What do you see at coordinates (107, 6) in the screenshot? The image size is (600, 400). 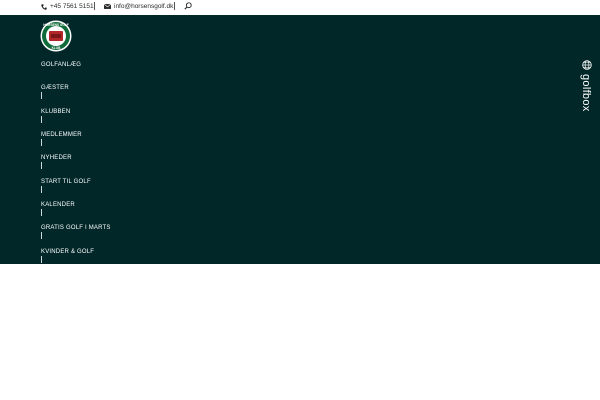 I see `envelope-icon` at bounding box center [107, 6].